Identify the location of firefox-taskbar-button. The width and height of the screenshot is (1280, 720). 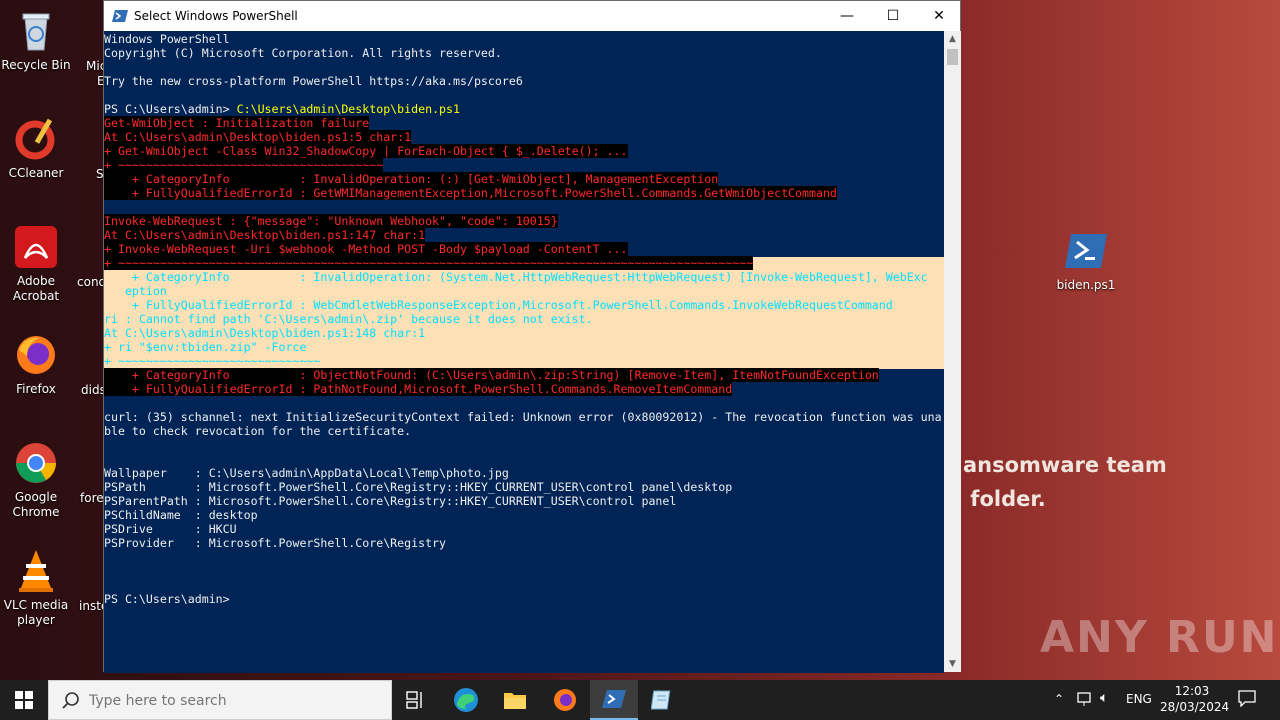
(565, 700).